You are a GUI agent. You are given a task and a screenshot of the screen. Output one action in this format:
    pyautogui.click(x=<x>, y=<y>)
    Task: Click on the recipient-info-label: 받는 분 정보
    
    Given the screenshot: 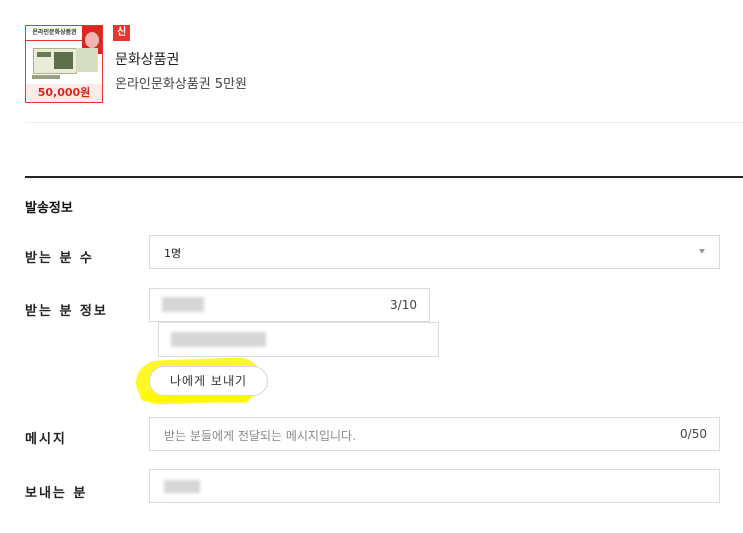 What is the action you would take?
    pyautogui.click(x=66, y=311)
    